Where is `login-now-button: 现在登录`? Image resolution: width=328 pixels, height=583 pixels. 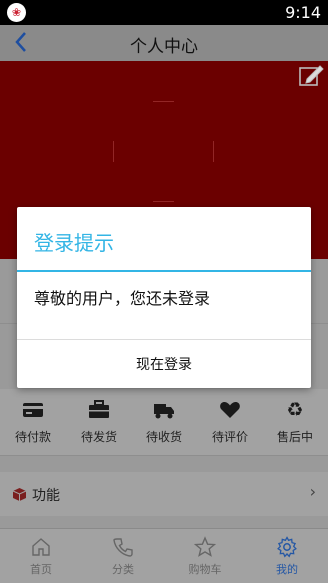 login-now-button: 现在登录 is located at coordinates (164, 364).